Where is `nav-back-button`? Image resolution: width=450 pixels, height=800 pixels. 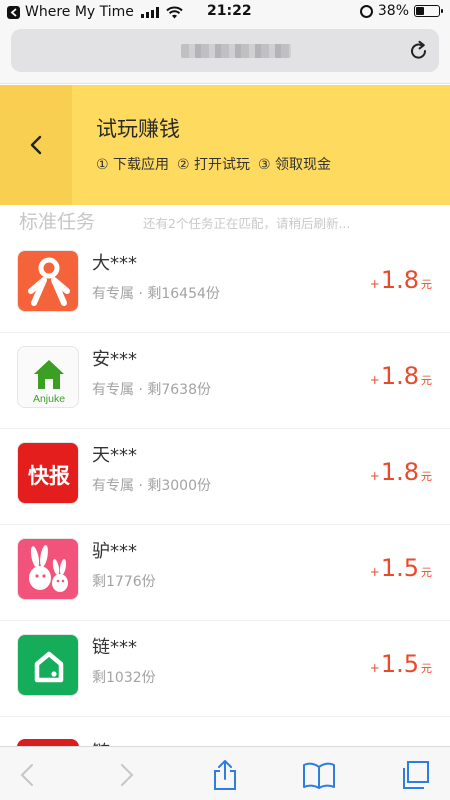 nav-back-button is located at coordinates (27, 775).